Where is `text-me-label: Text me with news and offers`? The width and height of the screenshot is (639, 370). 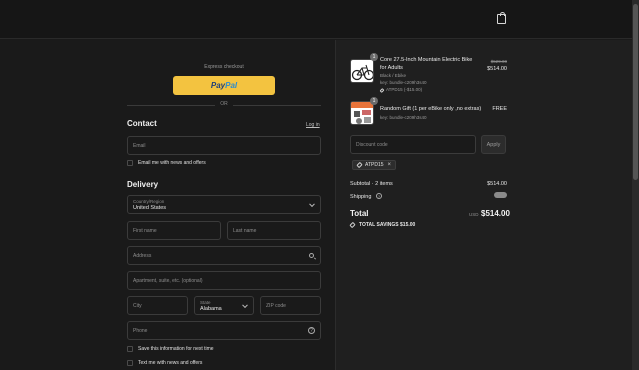
text-me-label: Text me with news and offers is located at coordinates (170, 363).